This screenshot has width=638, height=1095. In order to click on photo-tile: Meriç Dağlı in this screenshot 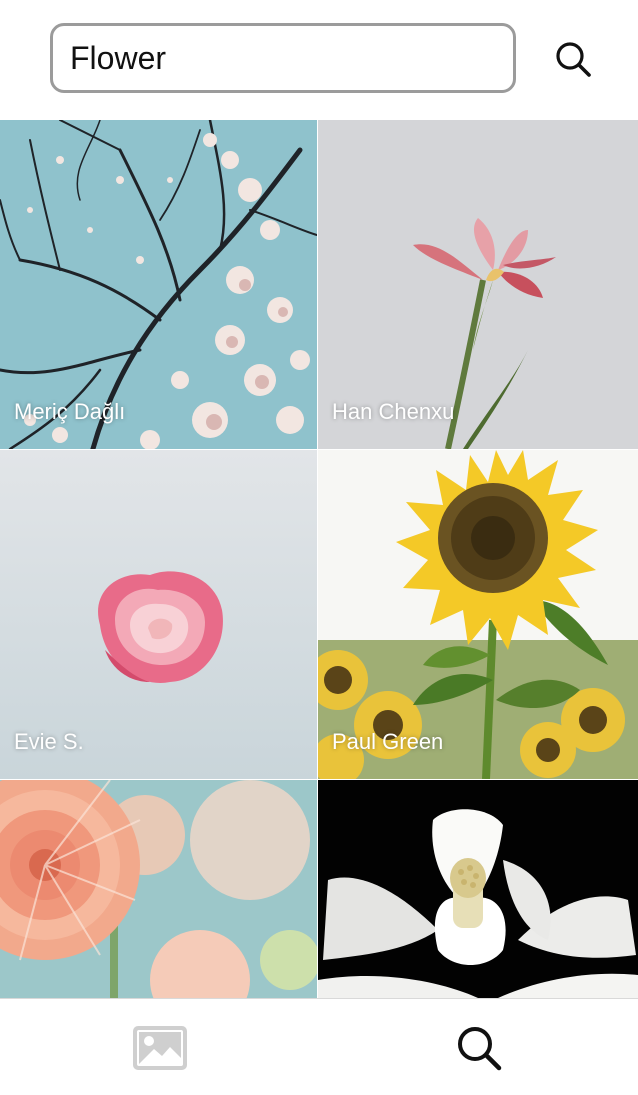, I will do `click(158, 284)`.